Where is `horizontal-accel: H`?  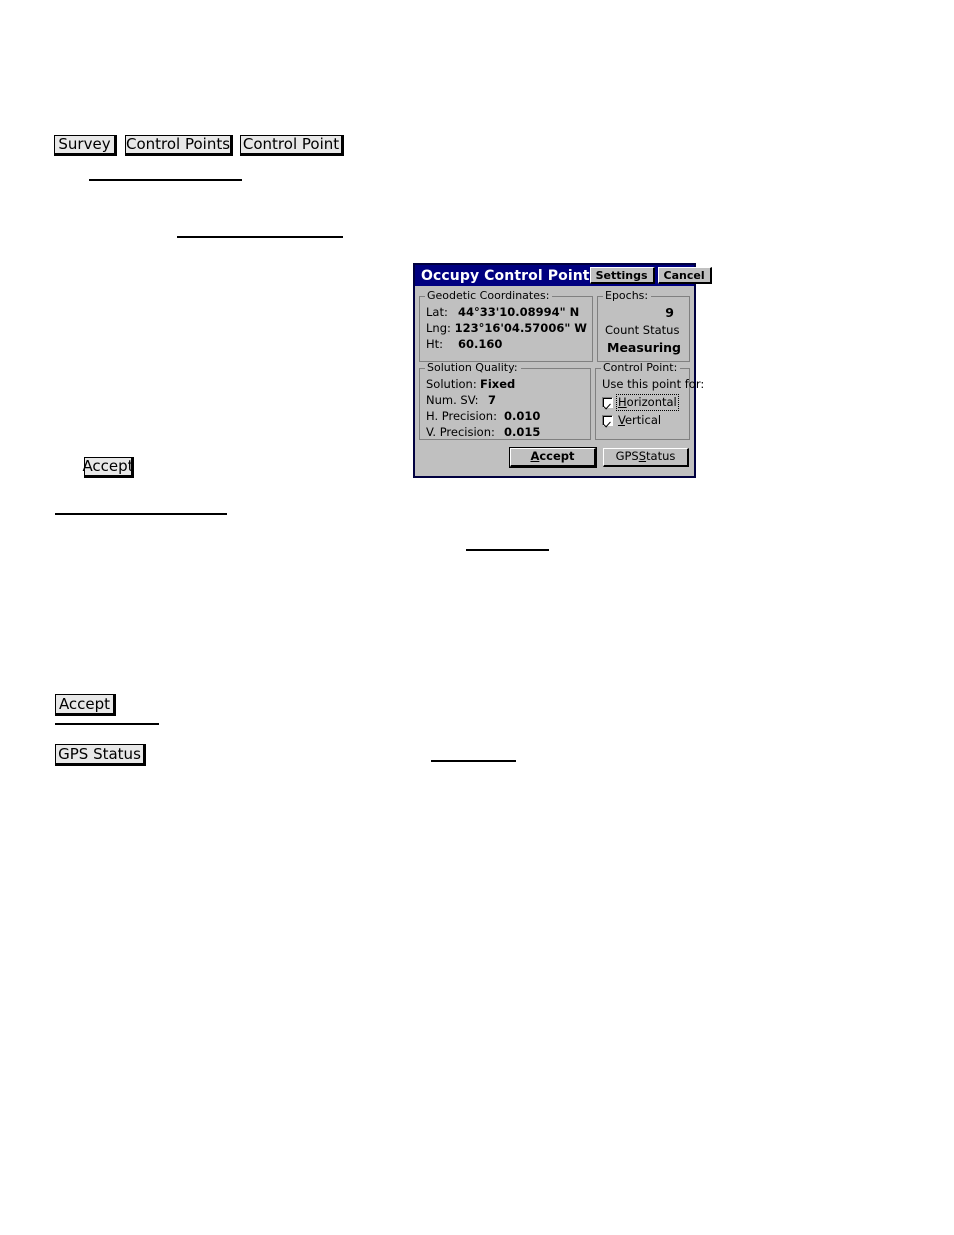 horizontal-accel: H is located at coordinates (622, 402).